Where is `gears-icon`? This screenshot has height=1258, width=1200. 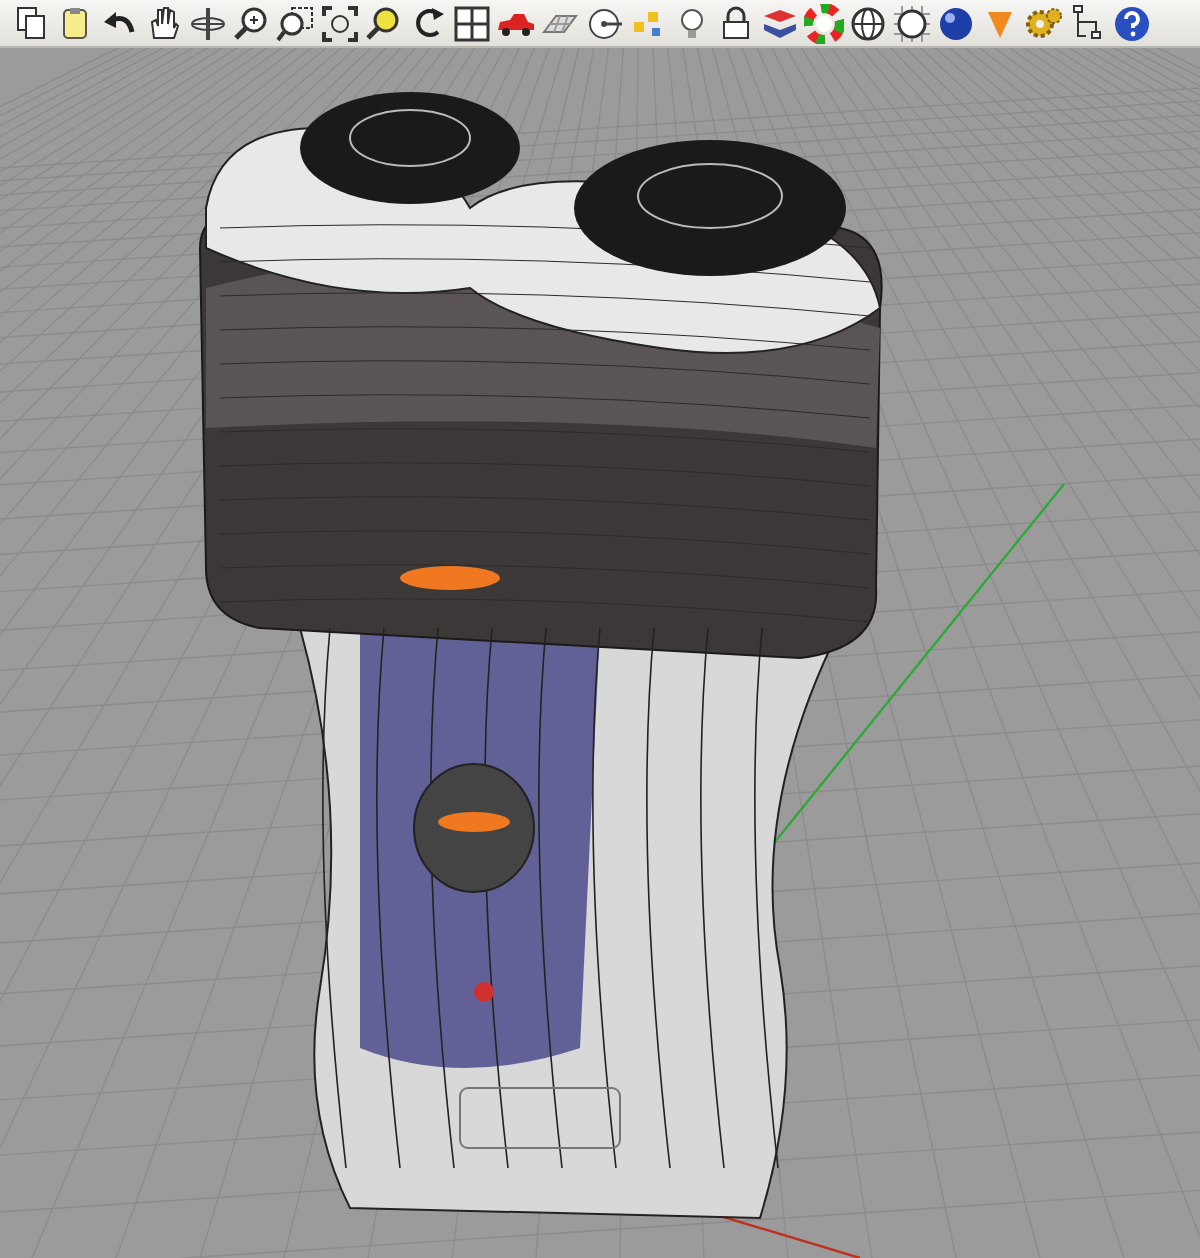 gears-icon is located at coordinates (1044, 23).